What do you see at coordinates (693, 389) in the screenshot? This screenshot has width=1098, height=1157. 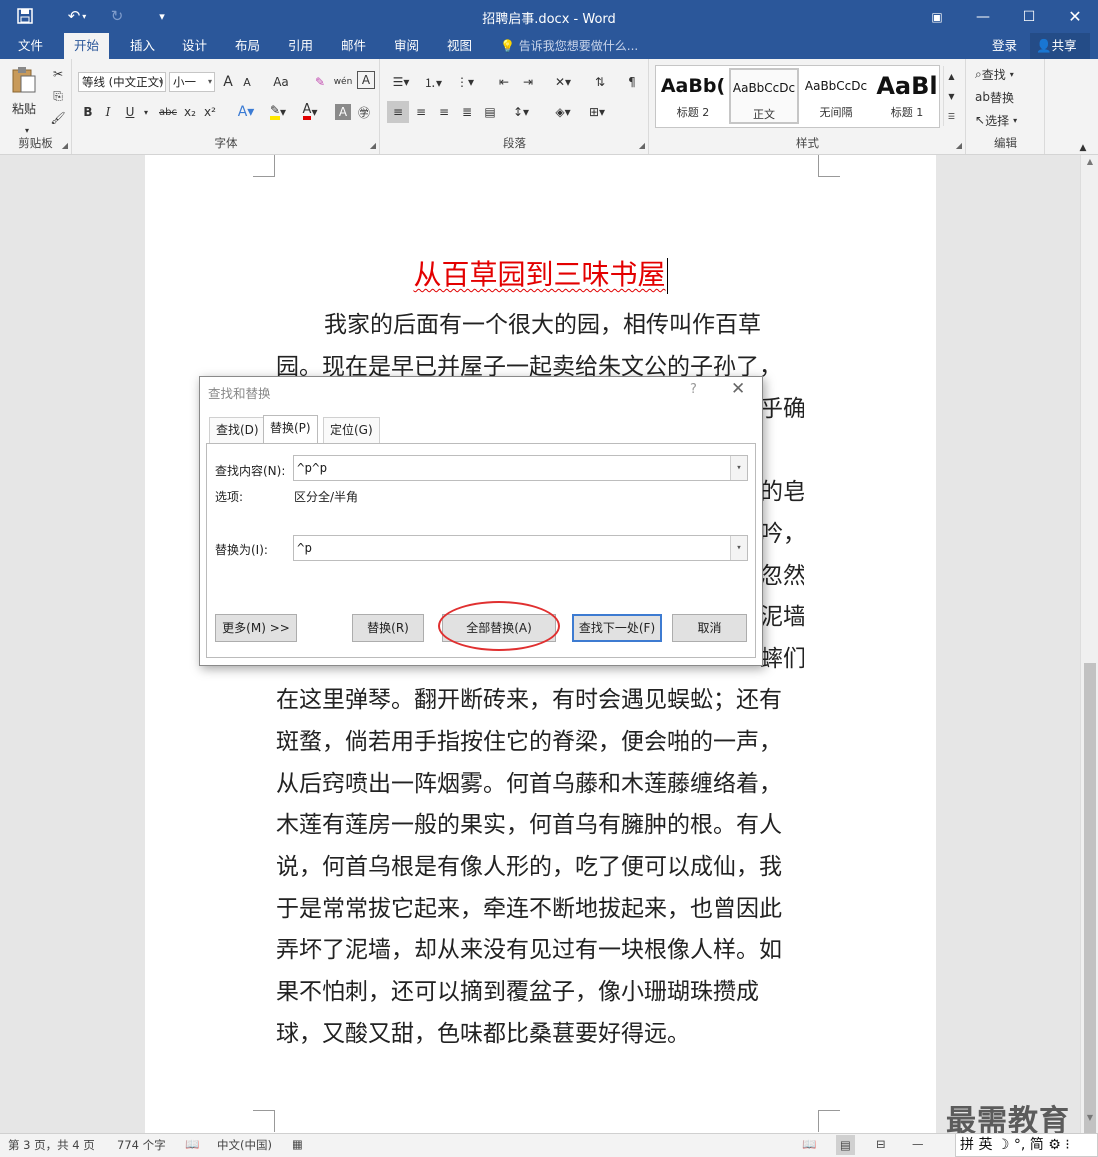 I see `help-icon: ?` at bounding box center [693, 389].